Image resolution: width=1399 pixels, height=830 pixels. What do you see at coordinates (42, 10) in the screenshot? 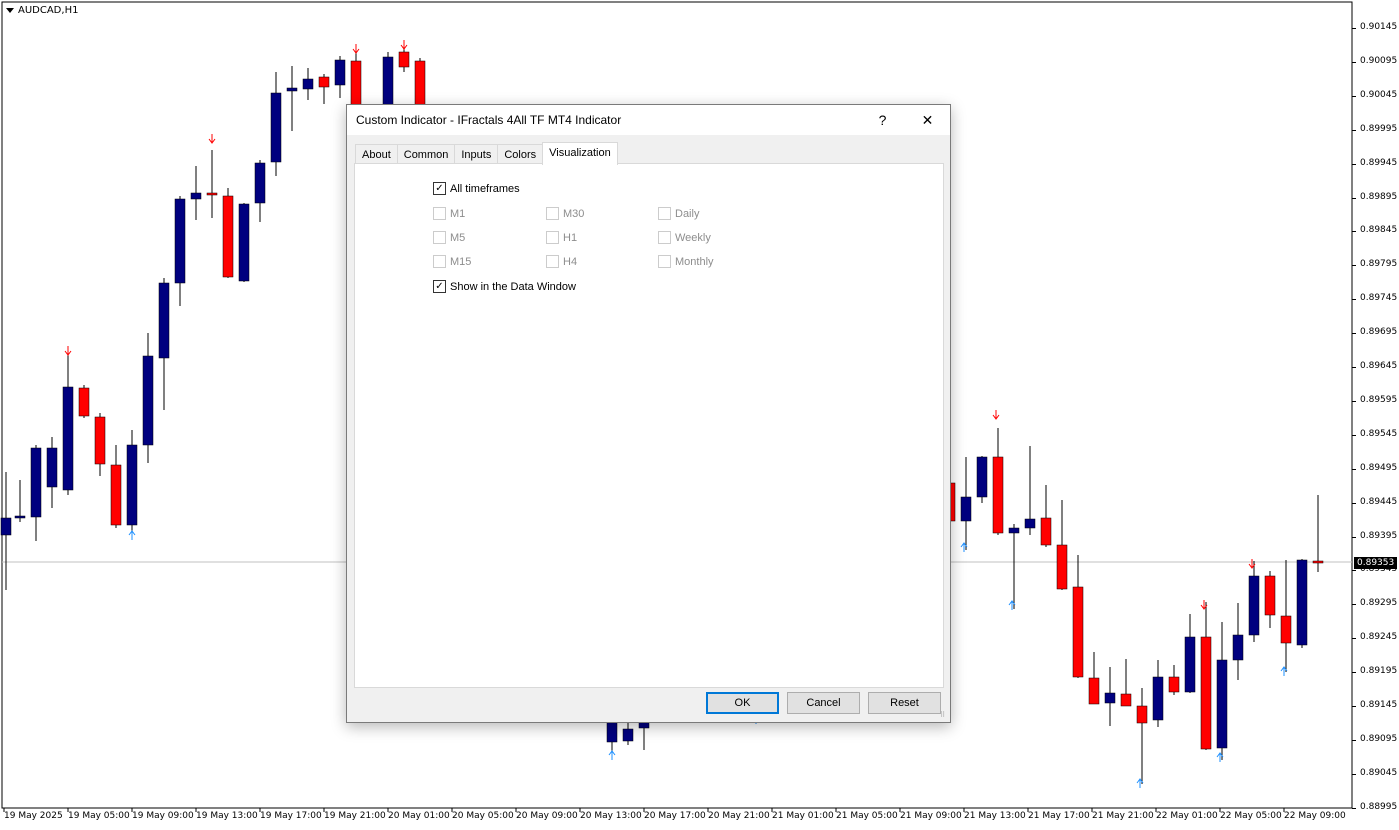
I see `symbol-label: AUDCAD,H1` at bounding box center [42, 10].